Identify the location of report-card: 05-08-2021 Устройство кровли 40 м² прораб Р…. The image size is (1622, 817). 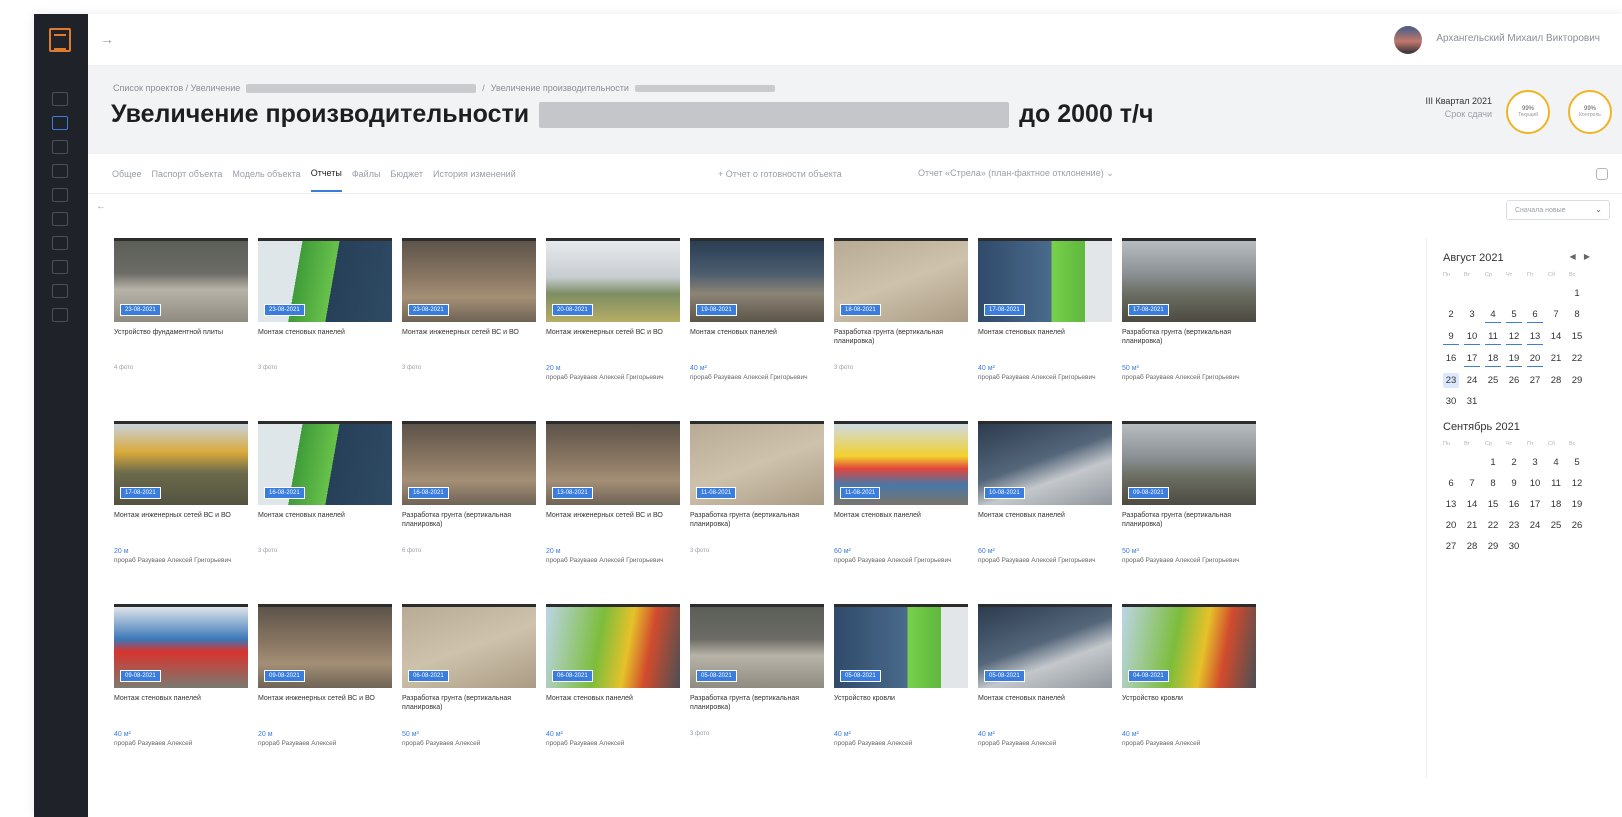
(901, 695).